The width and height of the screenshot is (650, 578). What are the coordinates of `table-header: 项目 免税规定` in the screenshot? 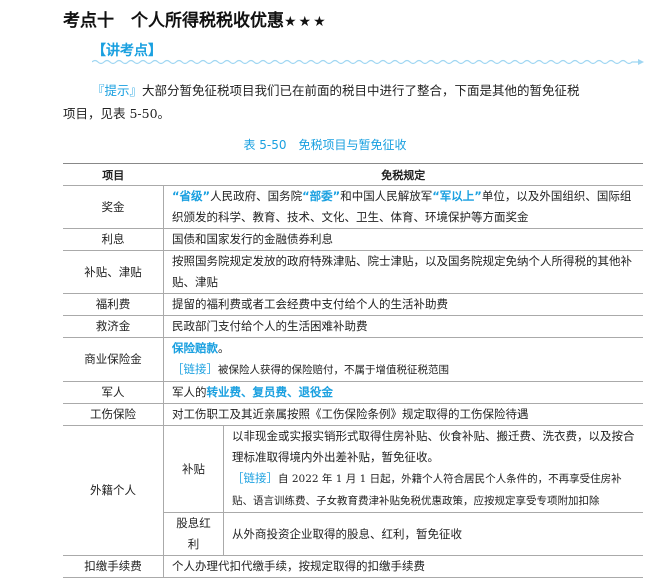 It's located at (353, 174).